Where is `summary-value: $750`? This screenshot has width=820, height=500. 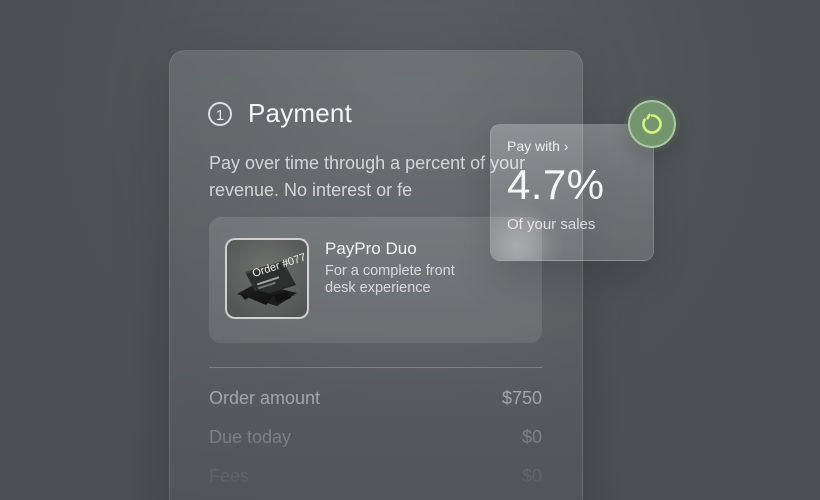 summary-value: $750 is located at coordinates (521, 398).